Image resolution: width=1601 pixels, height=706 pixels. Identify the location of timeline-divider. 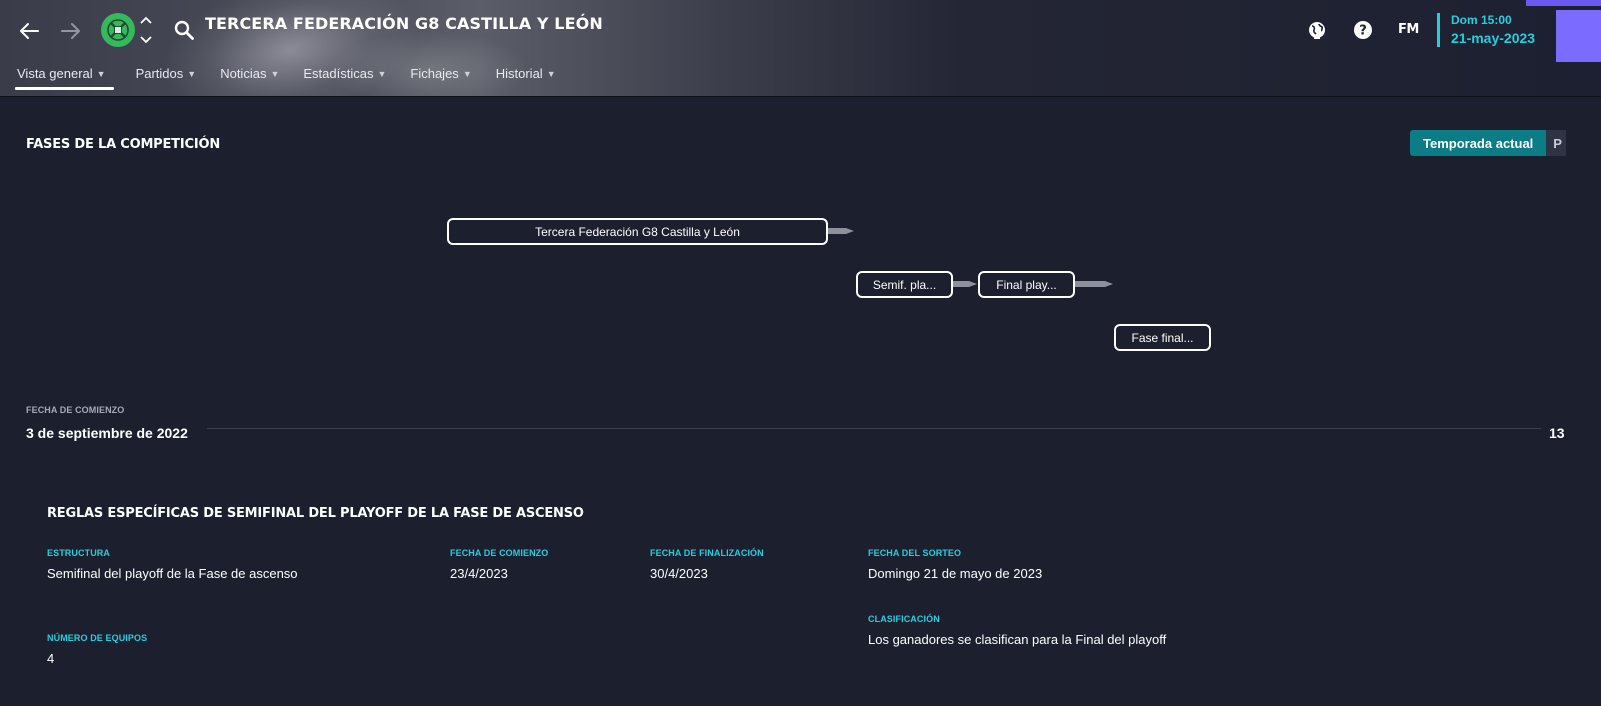
(874, 428).